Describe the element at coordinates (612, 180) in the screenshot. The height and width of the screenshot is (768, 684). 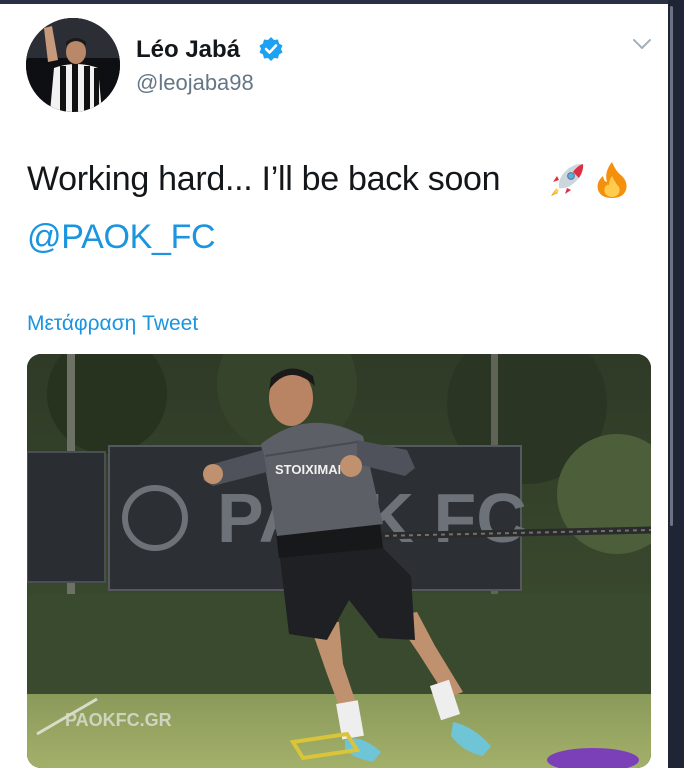
I see `fire-emoji-icon` at that location.